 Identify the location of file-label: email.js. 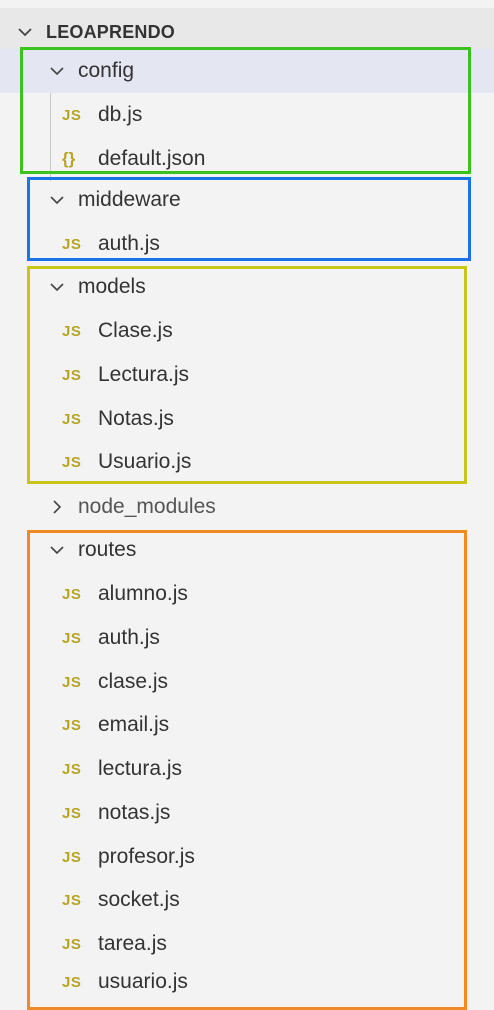
(134, 724).